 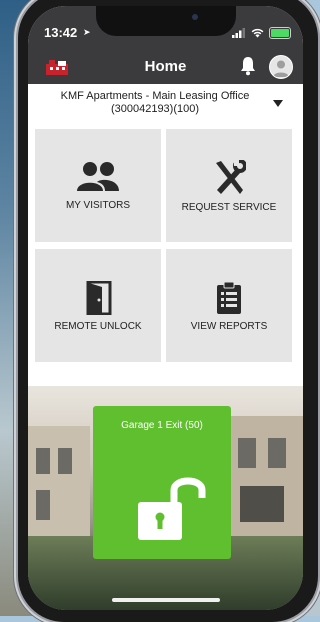 I want to click on wifi-icon, so click(x=257, y=33).